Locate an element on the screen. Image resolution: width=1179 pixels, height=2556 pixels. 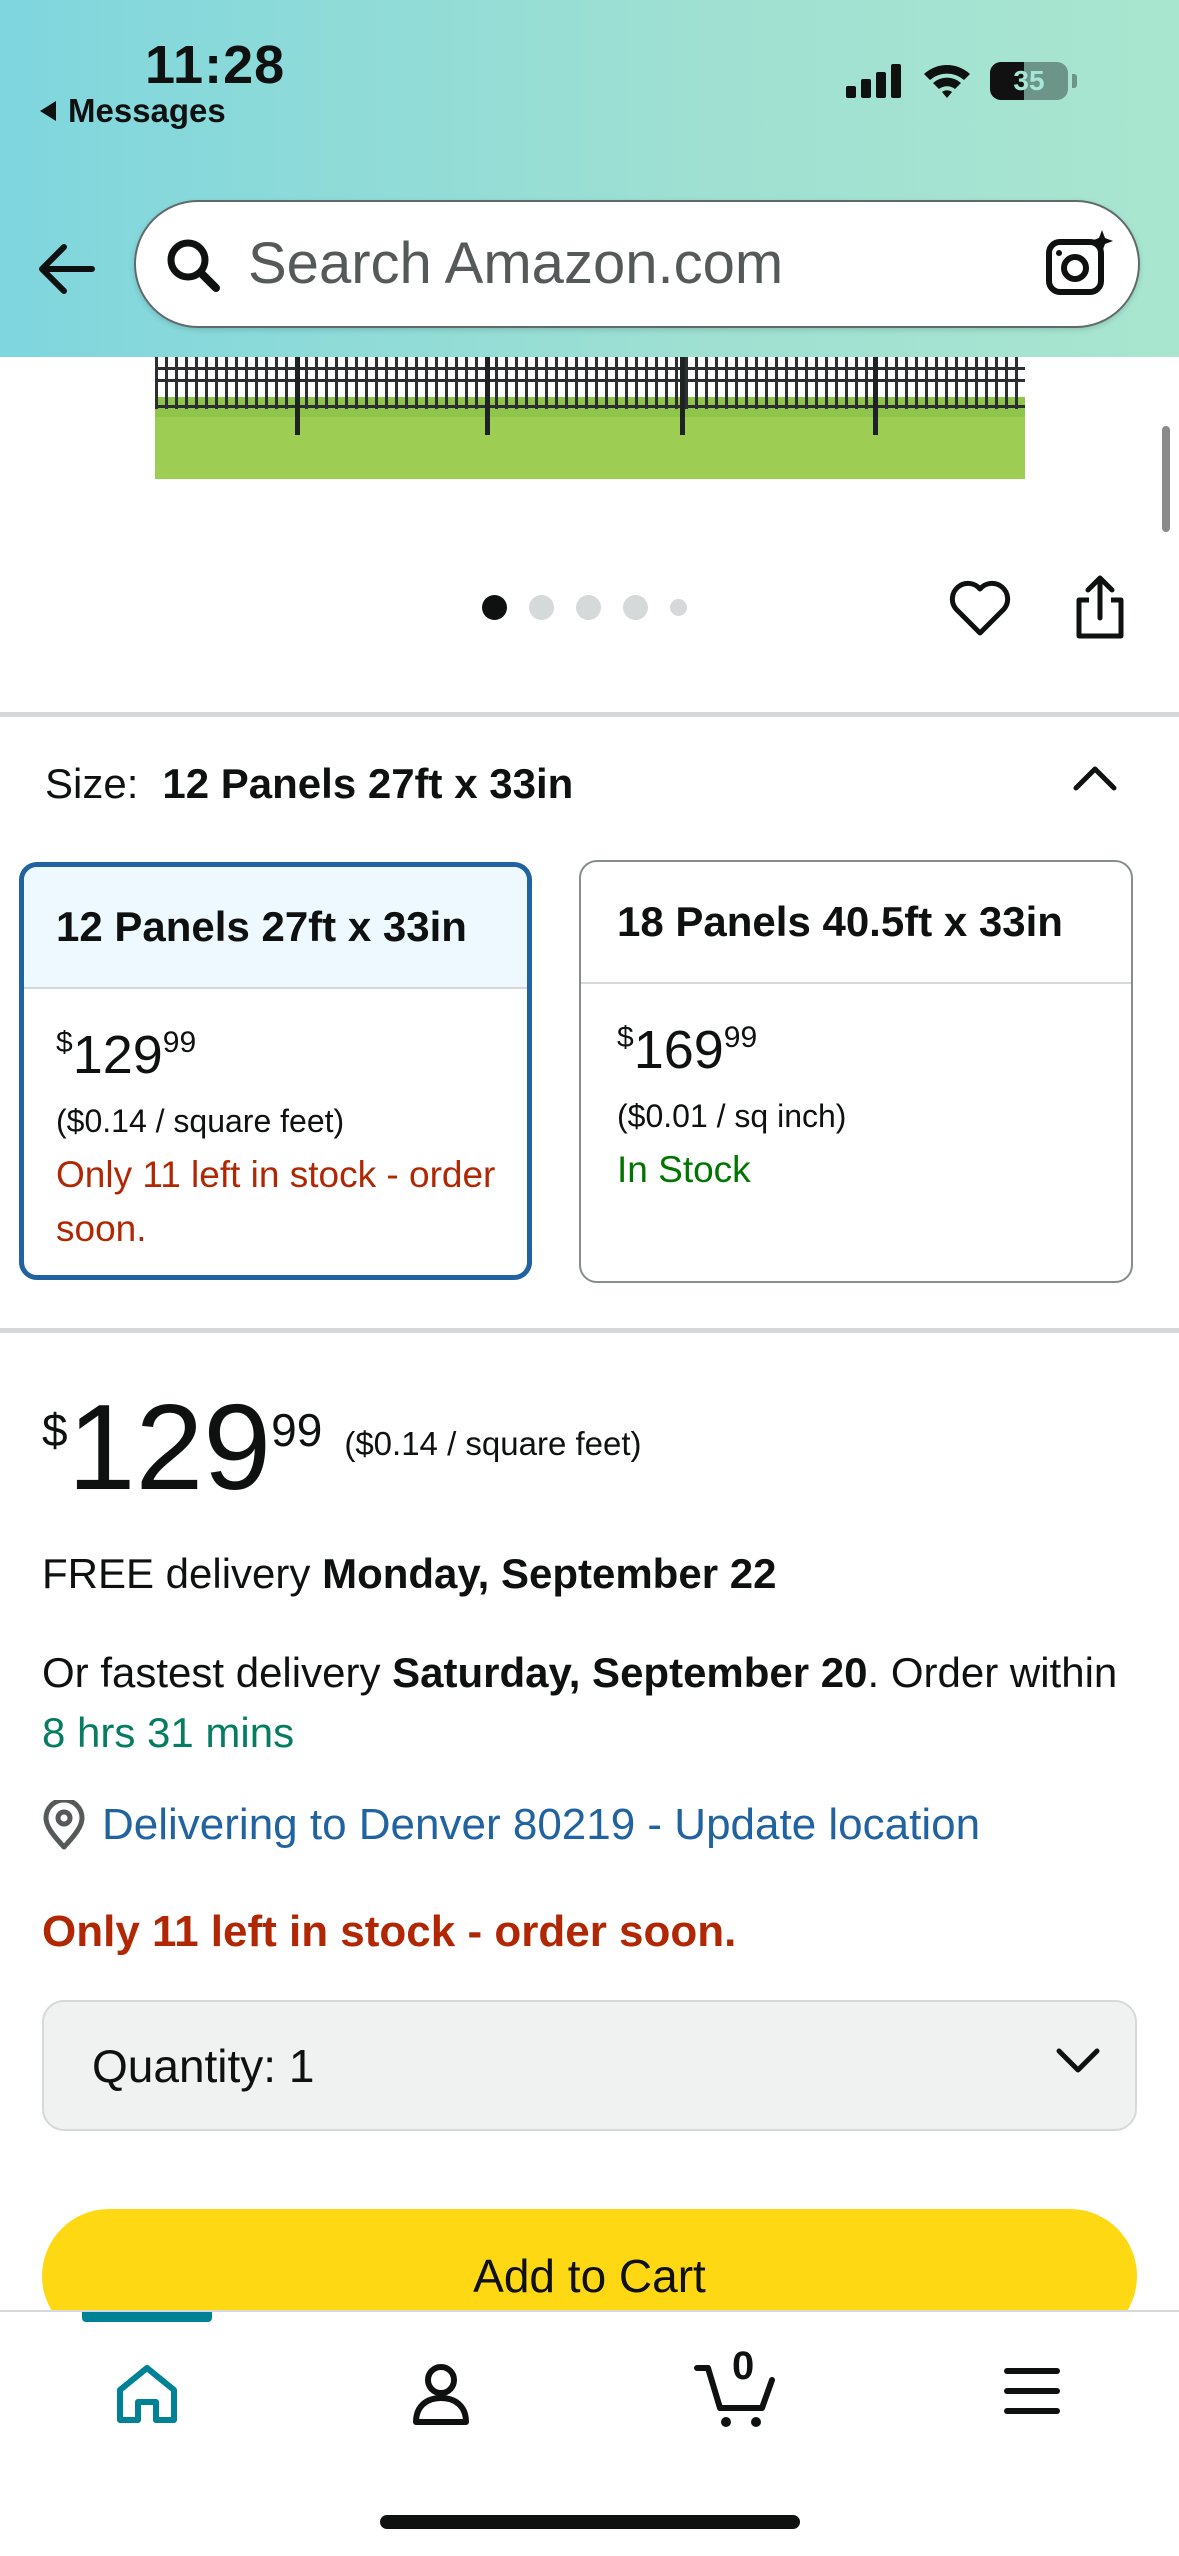
size-label: Size: is located at coordinates (92, 783).